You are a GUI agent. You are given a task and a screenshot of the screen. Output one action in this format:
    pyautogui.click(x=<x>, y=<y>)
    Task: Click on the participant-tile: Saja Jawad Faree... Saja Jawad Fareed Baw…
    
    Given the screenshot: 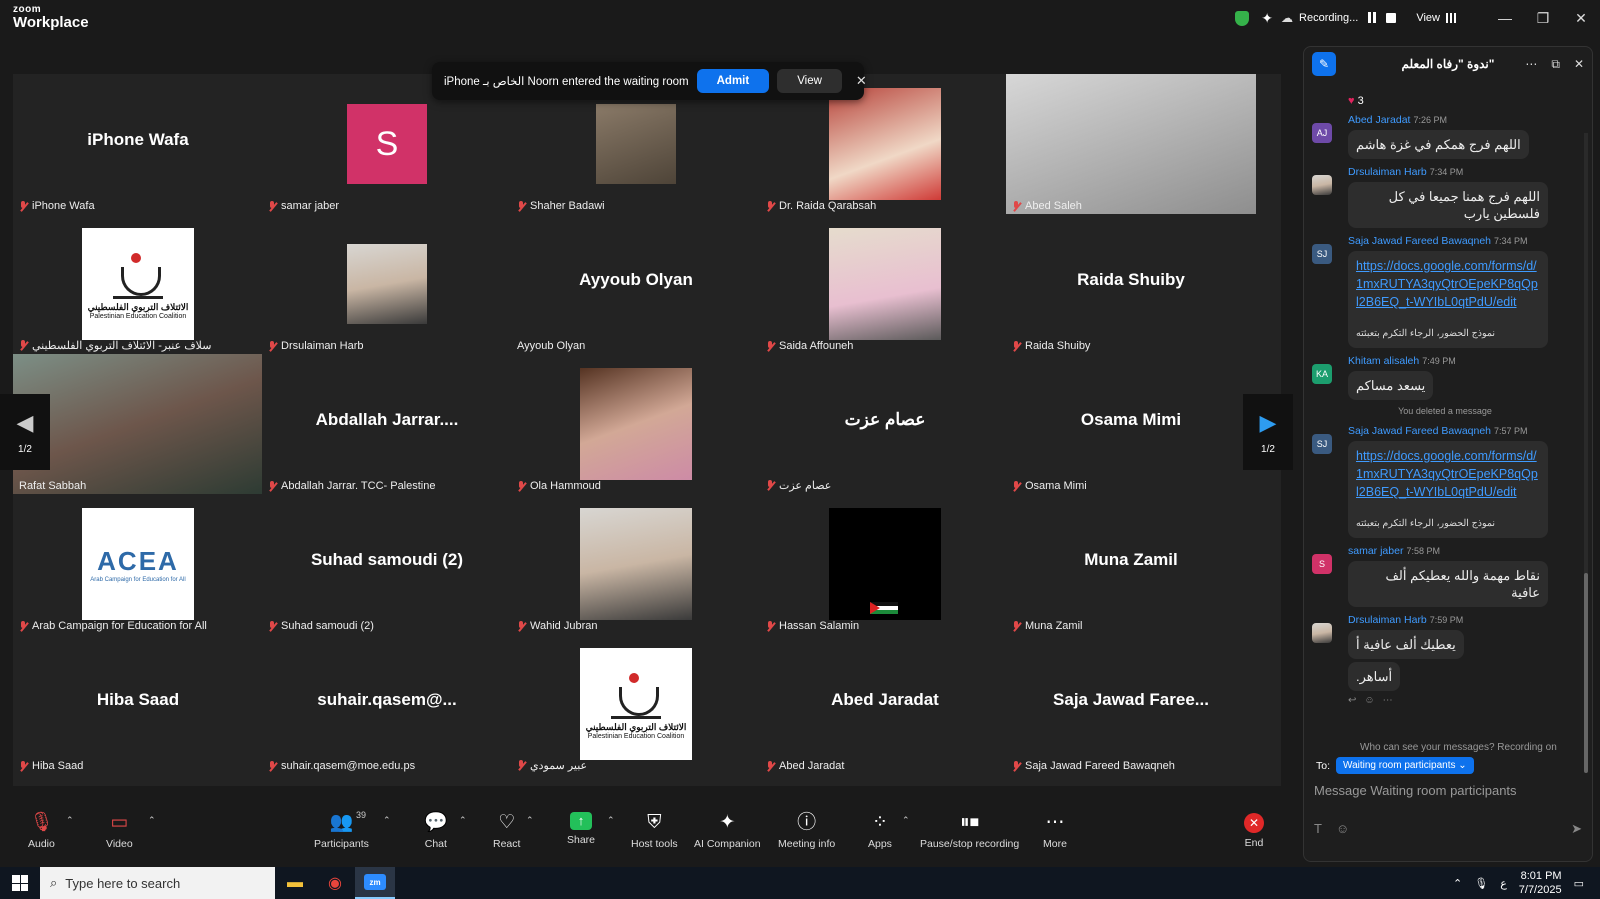 What is the action you would take?
    pyautogui.click(x=1131, y=704)
    